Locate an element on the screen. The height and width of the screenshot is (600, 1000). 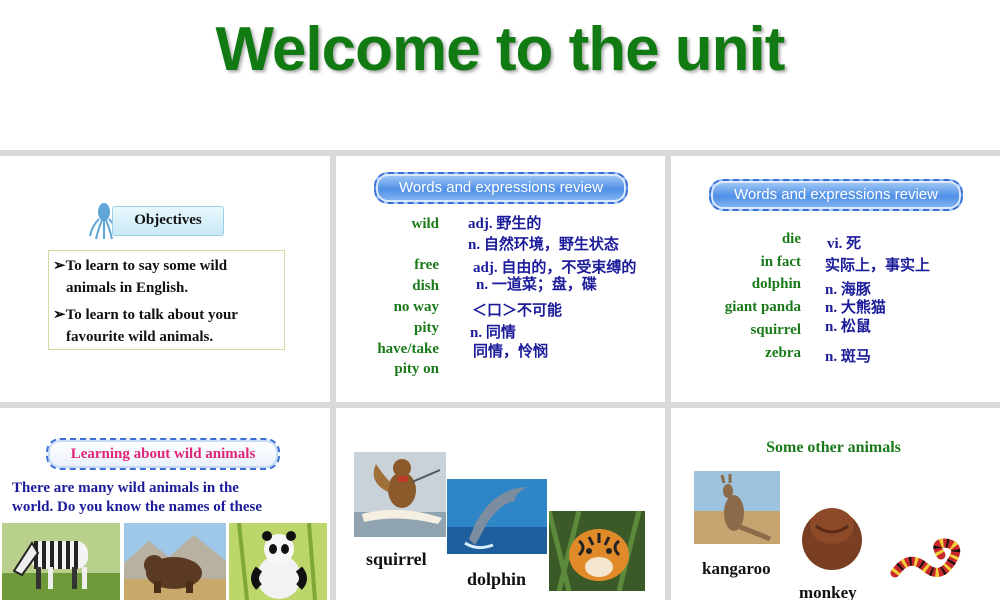
snake-image is located at coordinates (925, 558).